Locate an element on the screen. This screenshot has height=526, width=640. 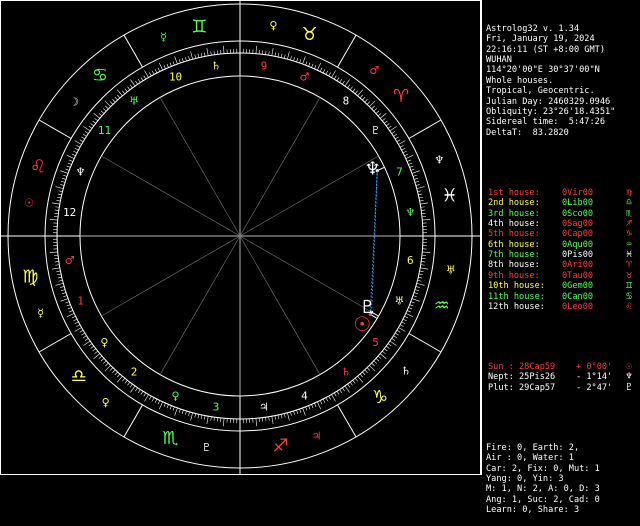
house-row: 7th house:0Pis00♓ is located at coordinates (563, 255).